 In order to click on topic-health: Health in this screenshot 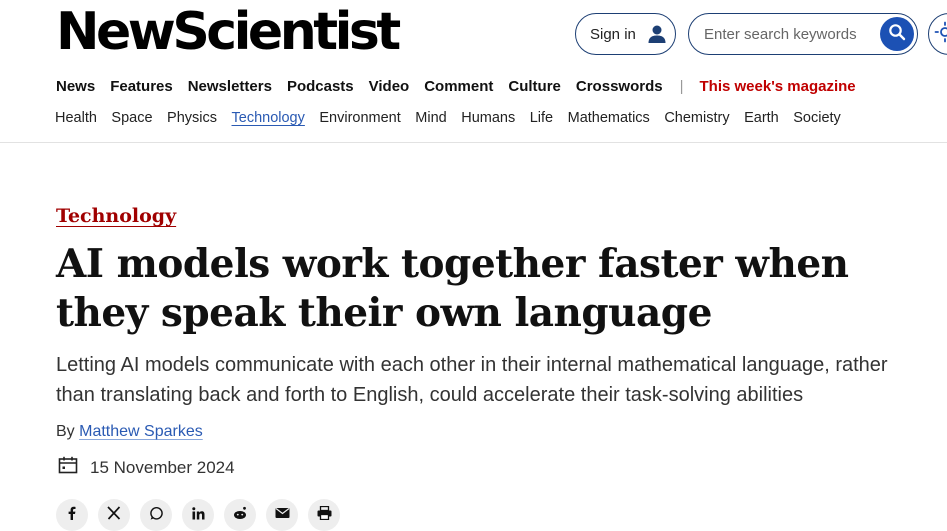, I will do `click(76, 118)`.